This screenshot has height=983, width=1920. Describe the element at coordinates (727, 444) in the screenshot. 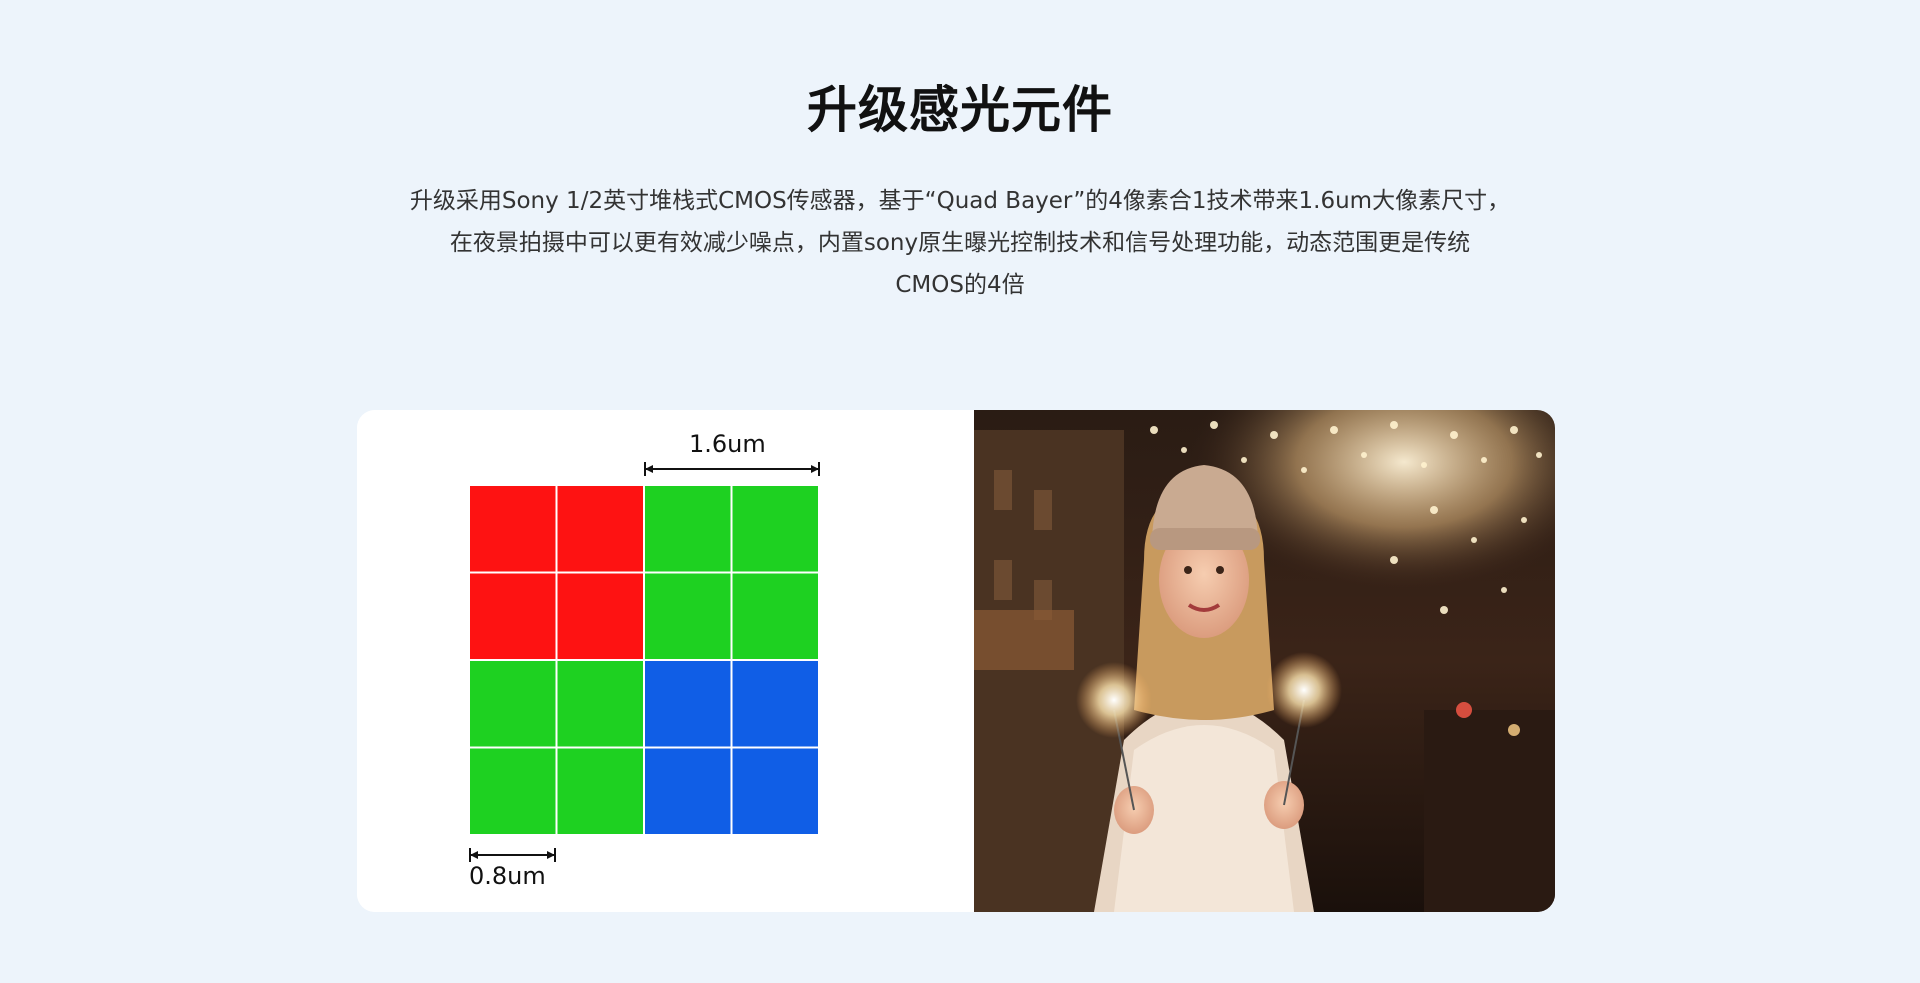

I see `large-pixel-label: 1.6um` at that location.